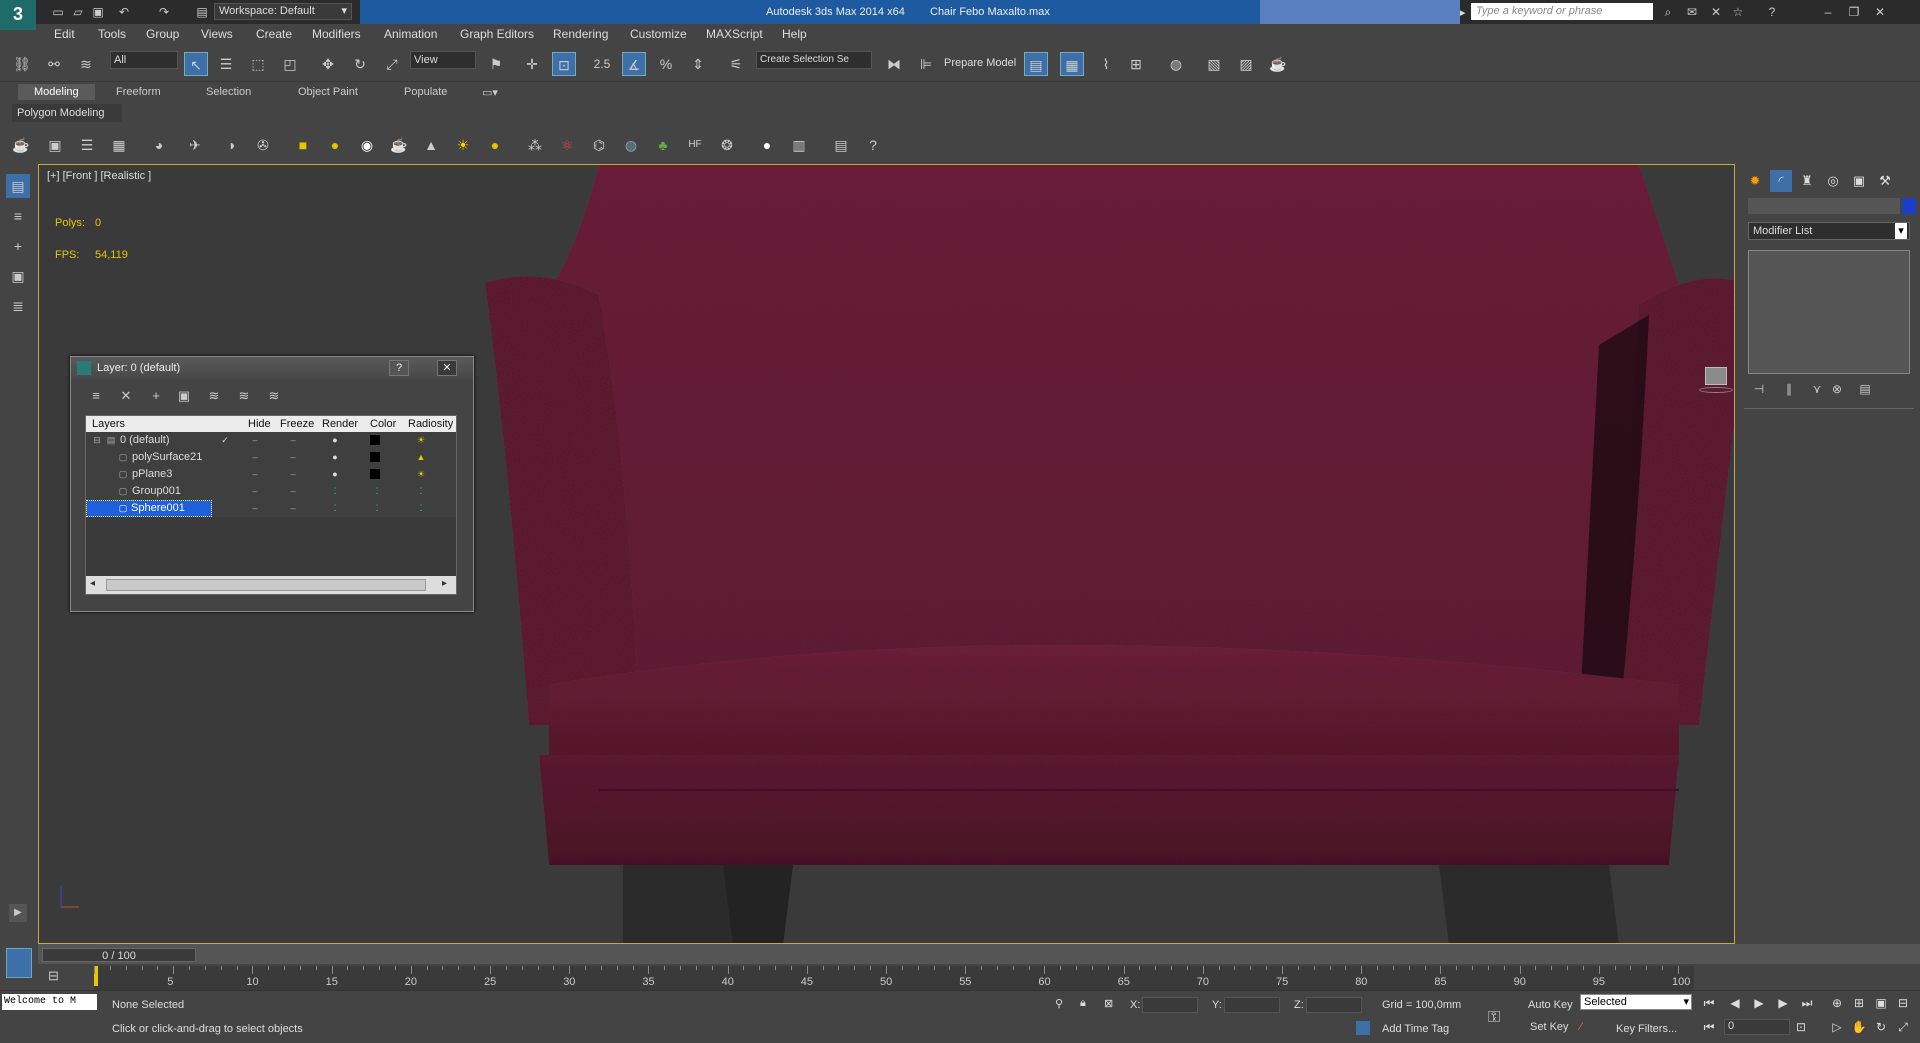 The image size is (1920, 1043). I want to click on material-editor-icon: ◍, so click(1176, 64).